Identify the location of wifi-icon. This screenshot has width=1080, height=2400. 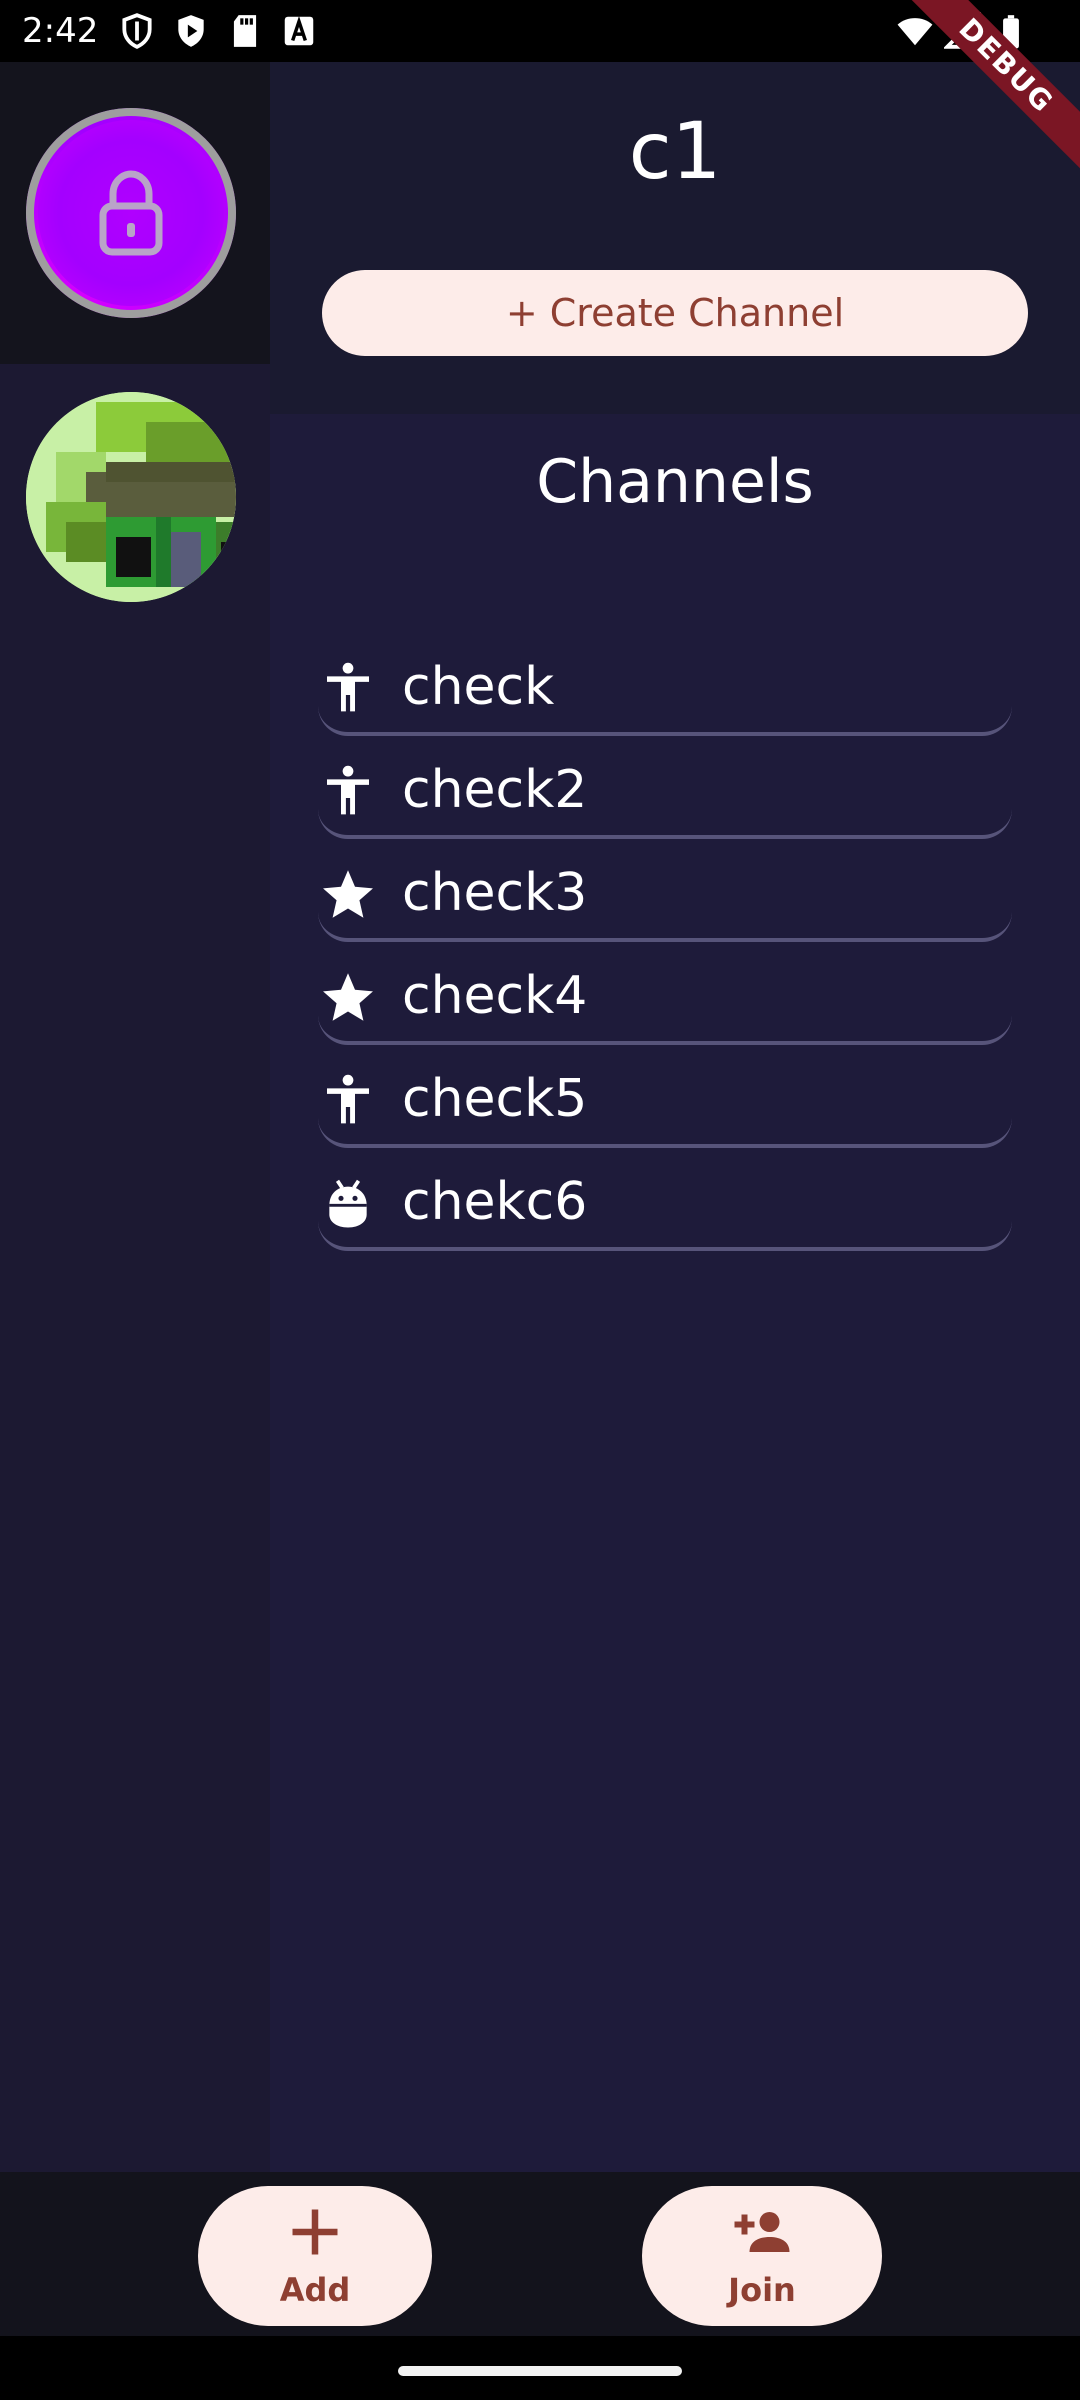
(915, 31).